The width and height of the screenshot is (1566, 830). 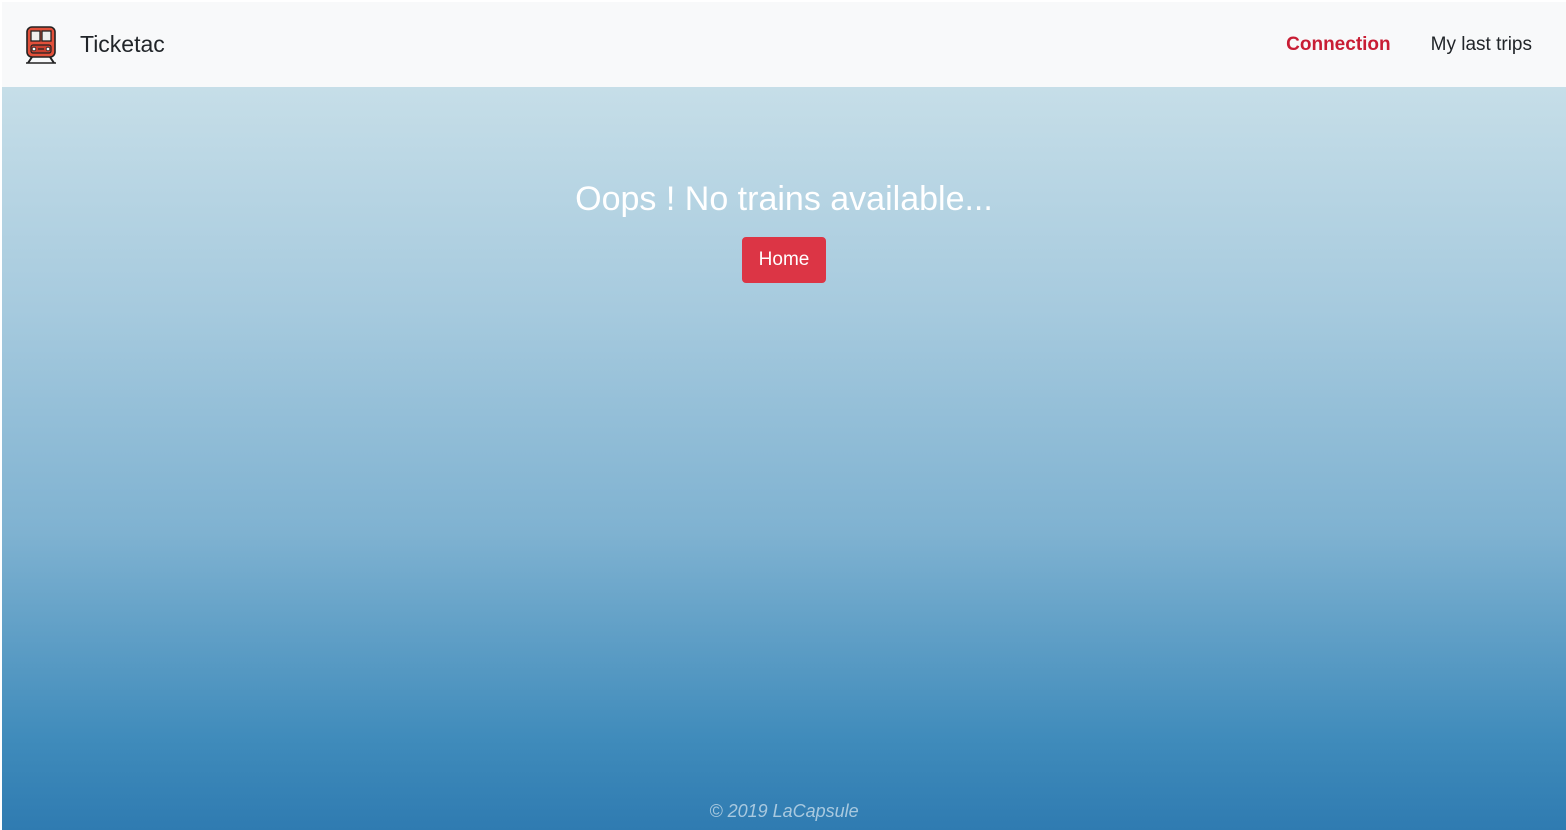 I want to click on footer-copyright: © 2019 LaCapsule, so click(x=784, y=811).